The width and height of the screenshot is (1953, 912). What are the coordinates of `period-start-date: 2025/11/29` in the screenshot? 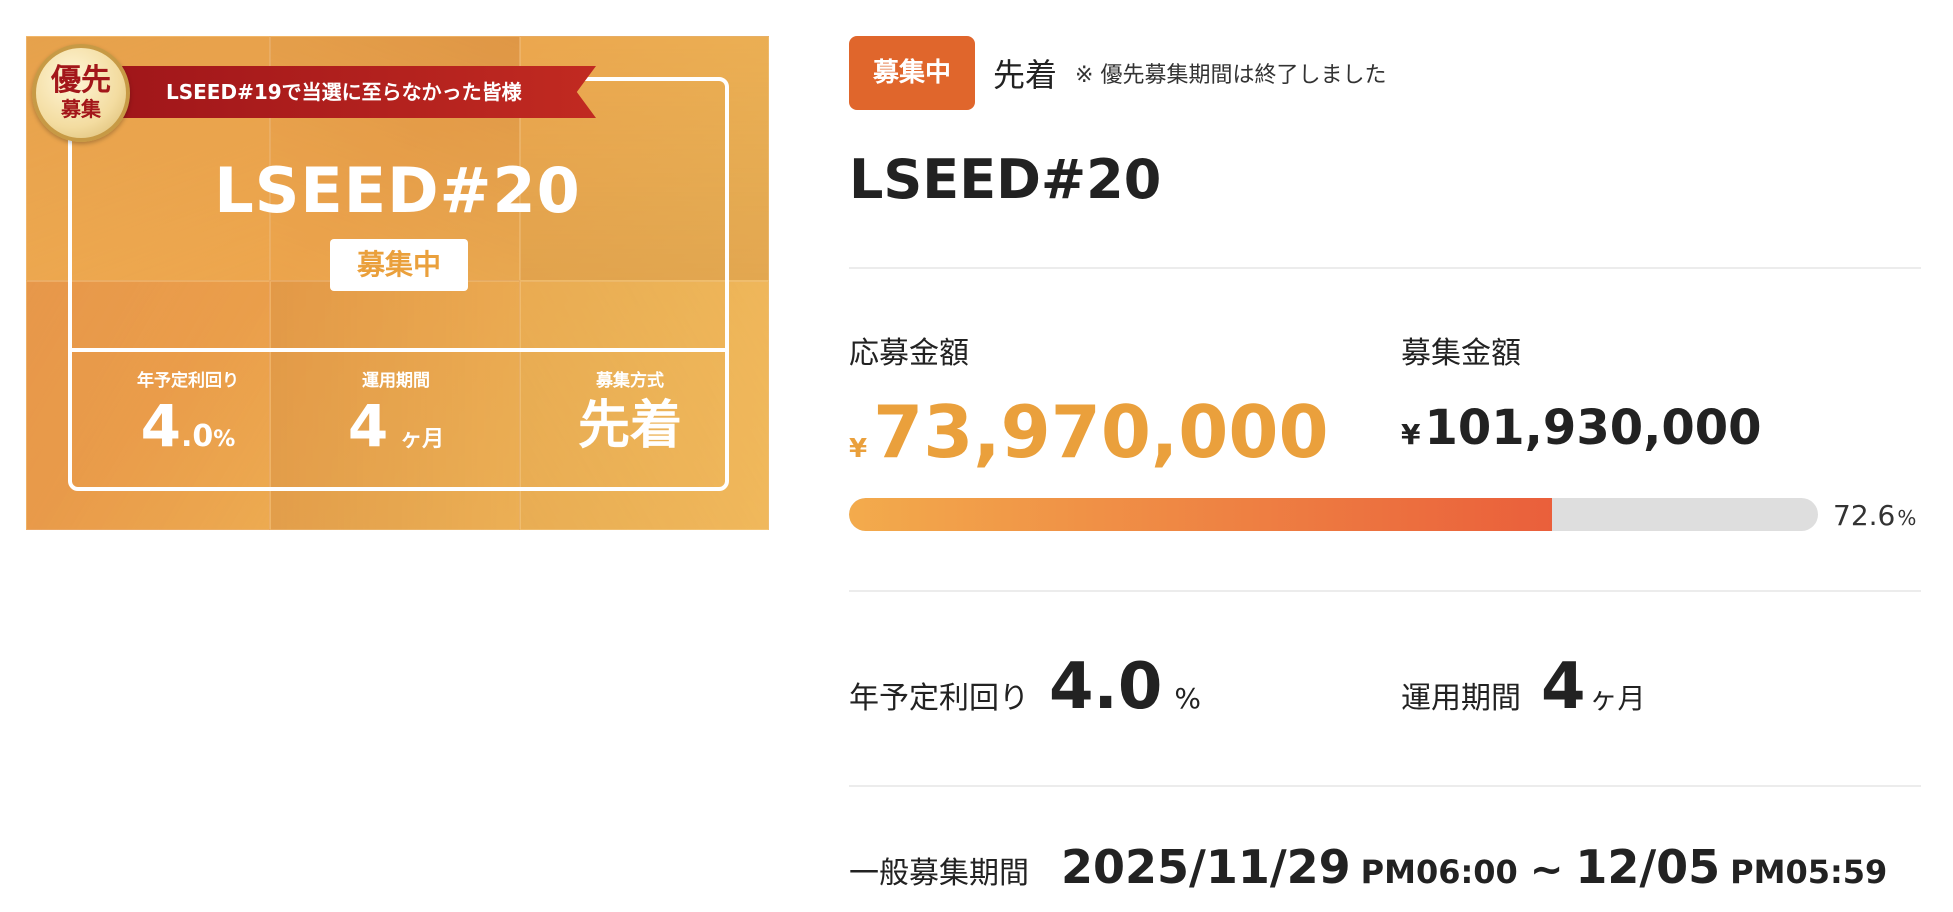 It's located at (1206, 867).